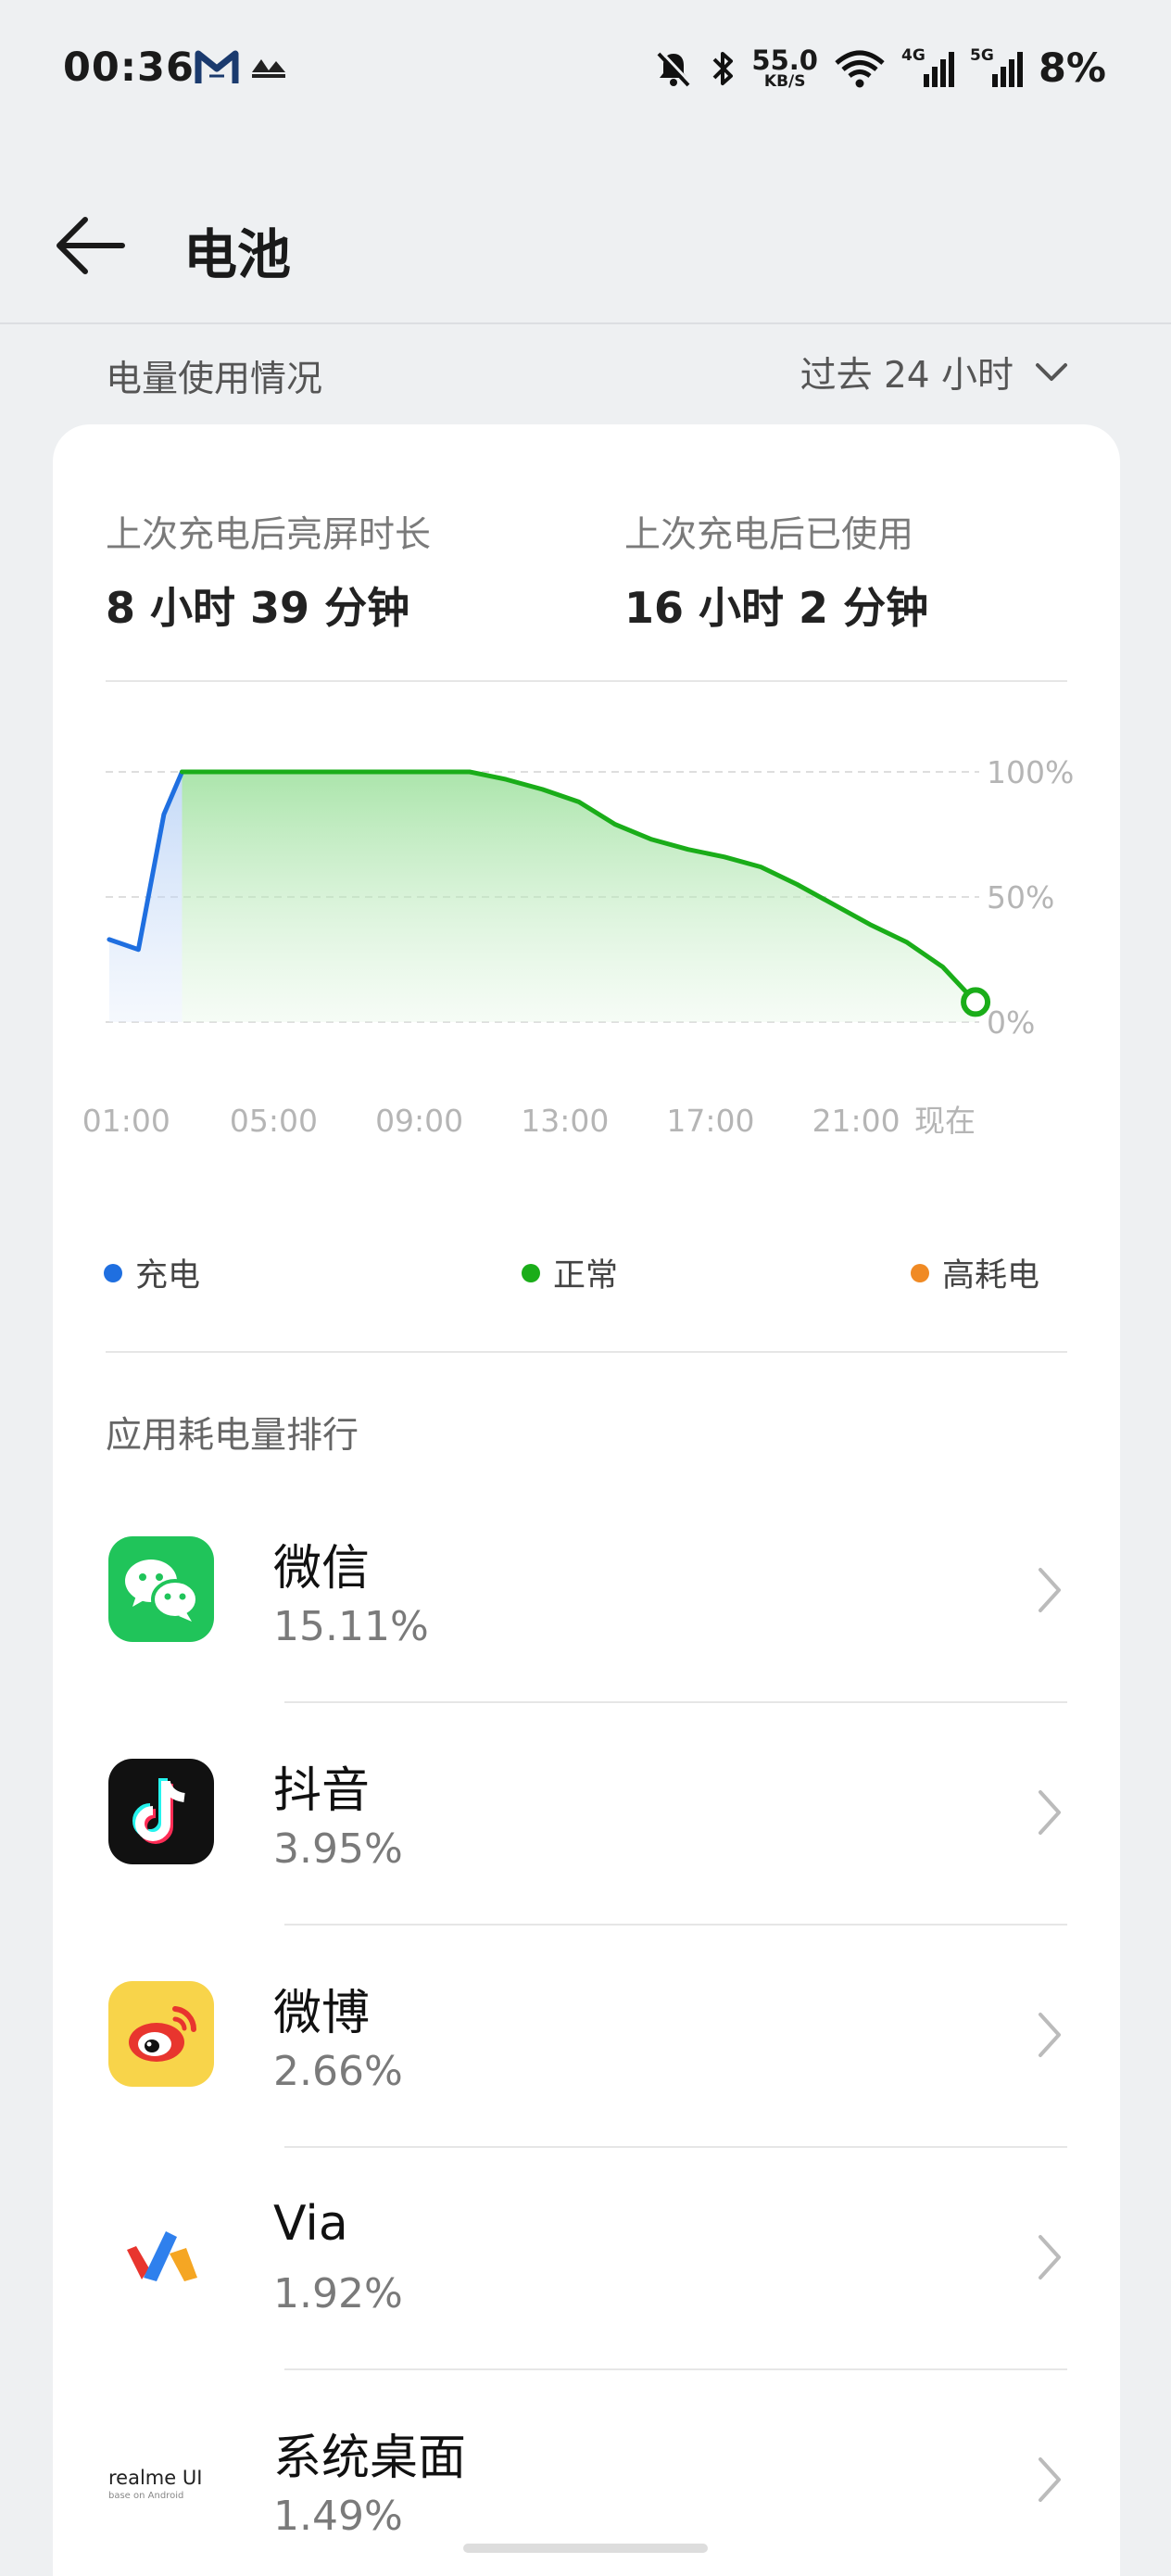  What do you see at coordinates (976, 1002) in the screenshot?
I see `current-level-marker` at bounding box center [976, 1002].